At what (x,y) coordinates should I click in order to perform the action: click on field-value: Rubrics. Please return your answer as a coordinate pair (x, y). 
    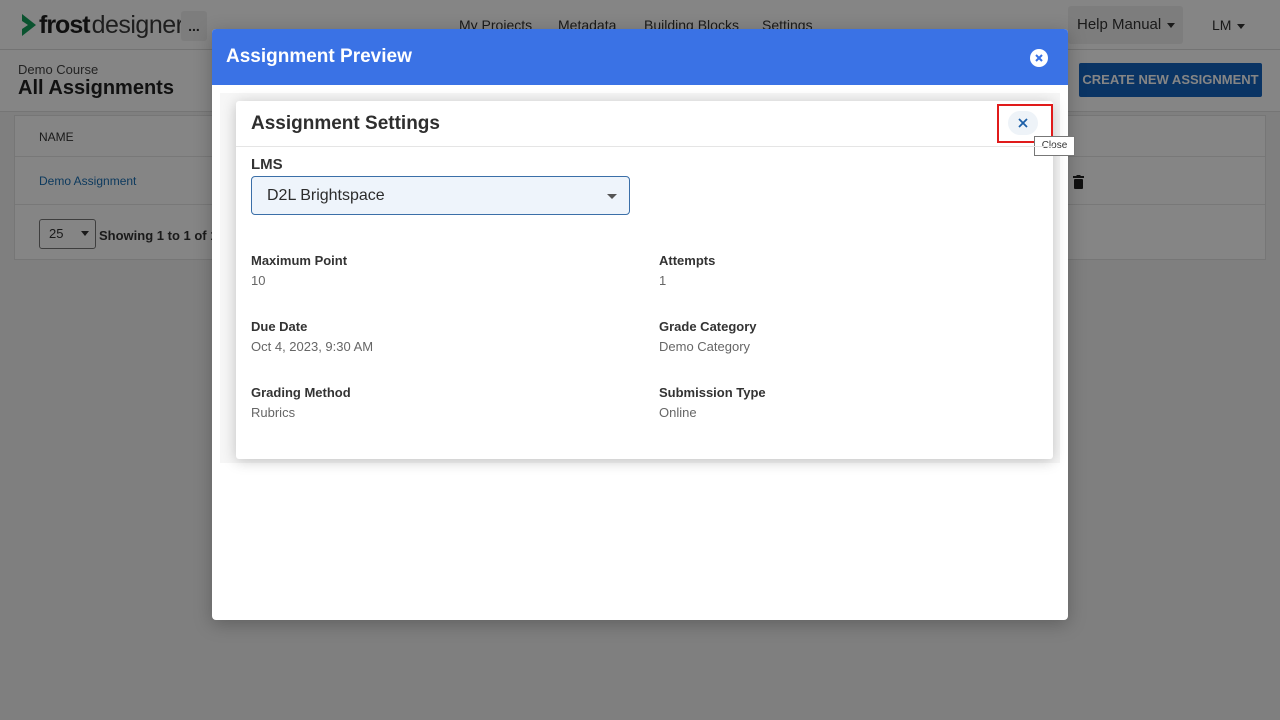
    Looking at the image, I should click on (273, 412).